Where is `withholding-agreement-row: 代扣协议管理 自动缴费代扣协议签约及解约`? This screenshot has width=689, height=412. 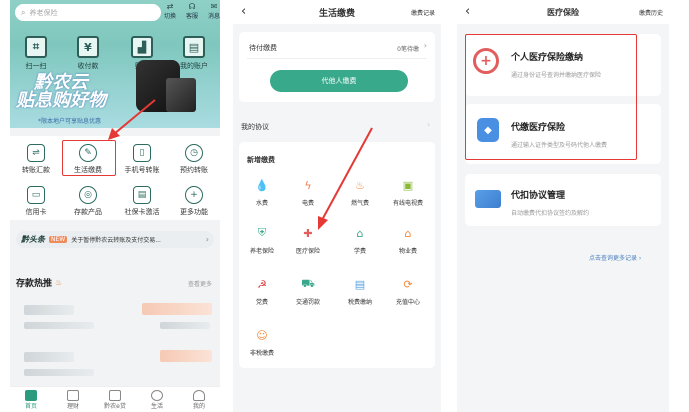 withholding-agreement-row: 代扣协议管理 自动缴费代扣协议签约及解约 is located at coordinates (563, 200).